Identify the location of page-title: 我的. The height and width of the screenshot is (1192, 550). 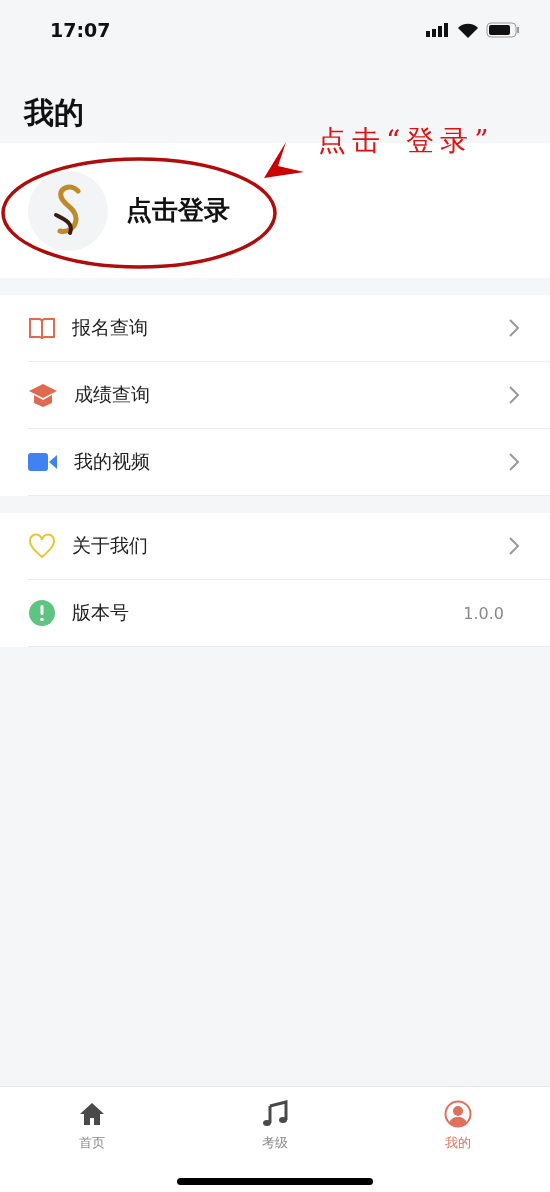
(54, 113).